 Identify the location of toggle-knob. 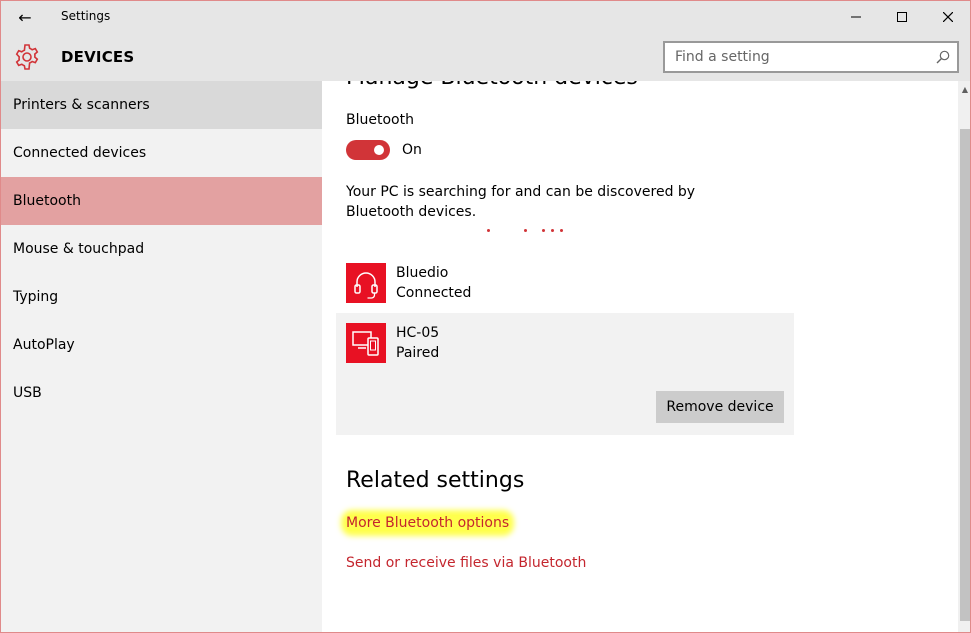
(379, 150).